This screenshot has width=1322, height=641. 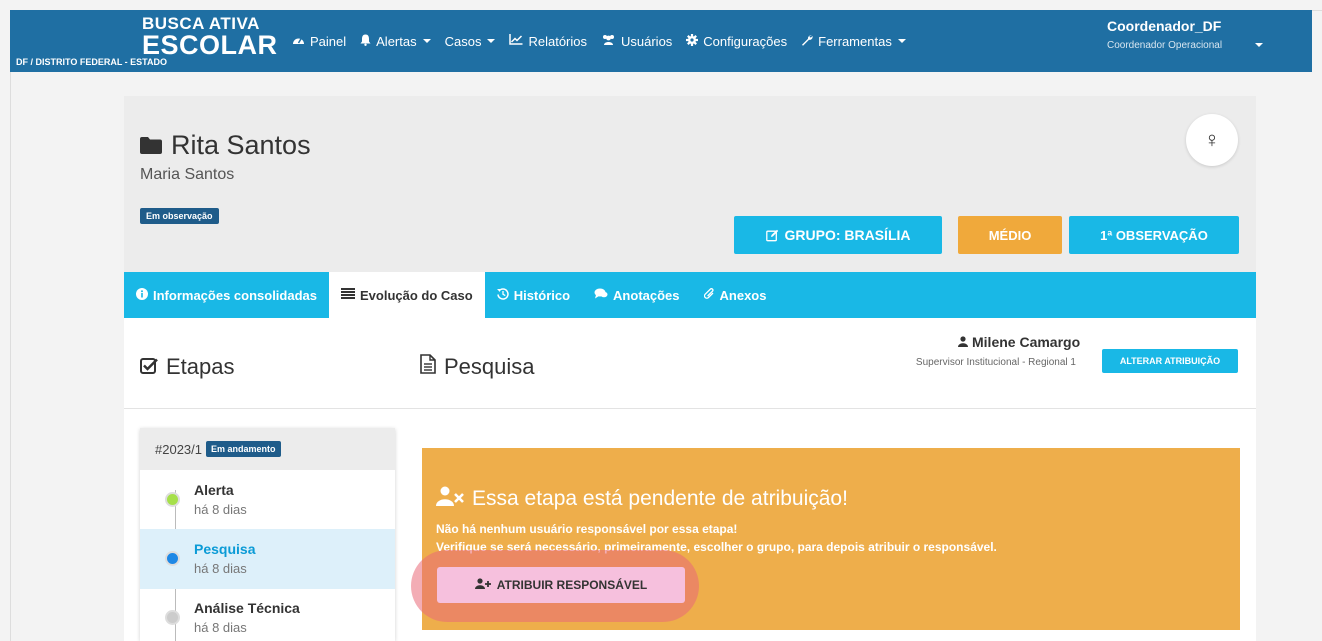 What do you see at coordinates (1170, 361) in the screenshot?
I see `change-assignment-button: ALTERAR ATRIBUIÇÃO` at bounding box center [1170, 361].